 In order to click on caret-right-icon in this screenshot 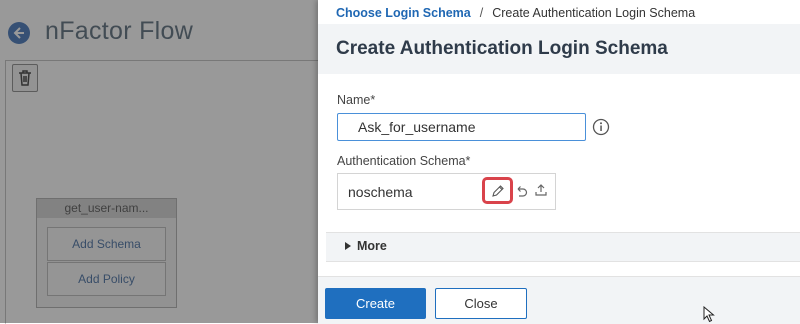, I will do `click(348, 246)`.